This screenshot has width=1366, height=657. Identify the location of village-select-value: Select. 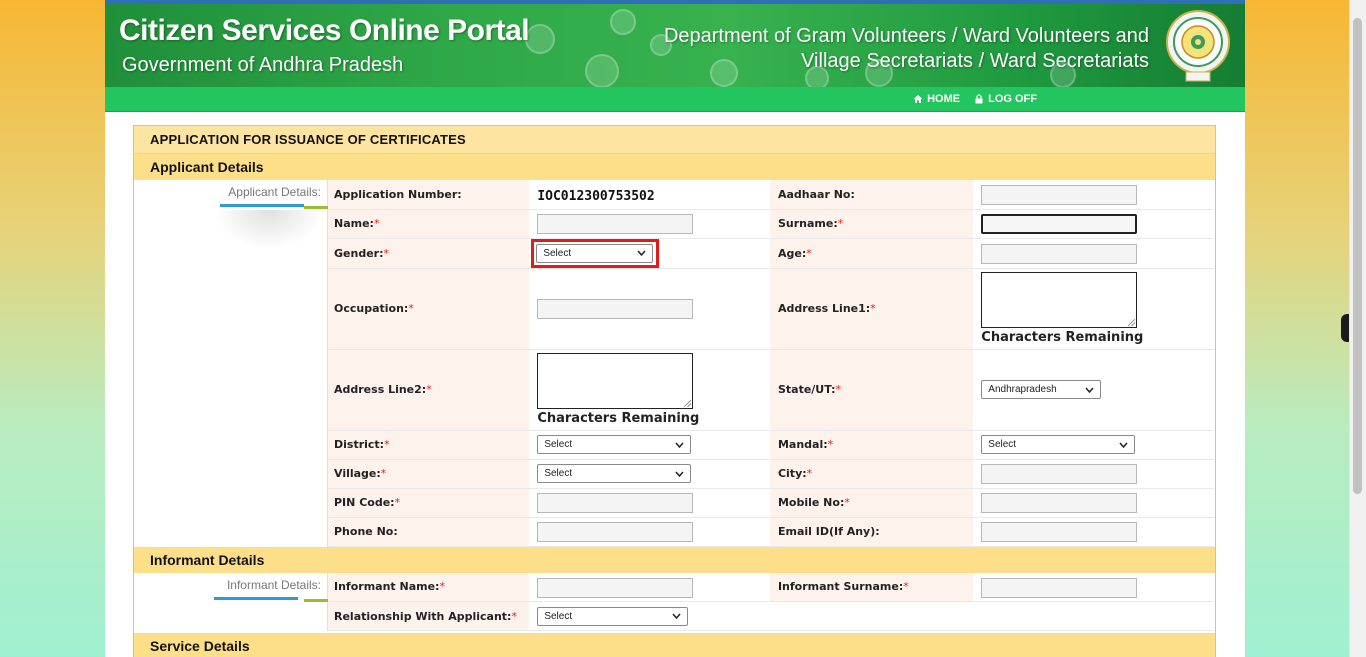
(558, 473).